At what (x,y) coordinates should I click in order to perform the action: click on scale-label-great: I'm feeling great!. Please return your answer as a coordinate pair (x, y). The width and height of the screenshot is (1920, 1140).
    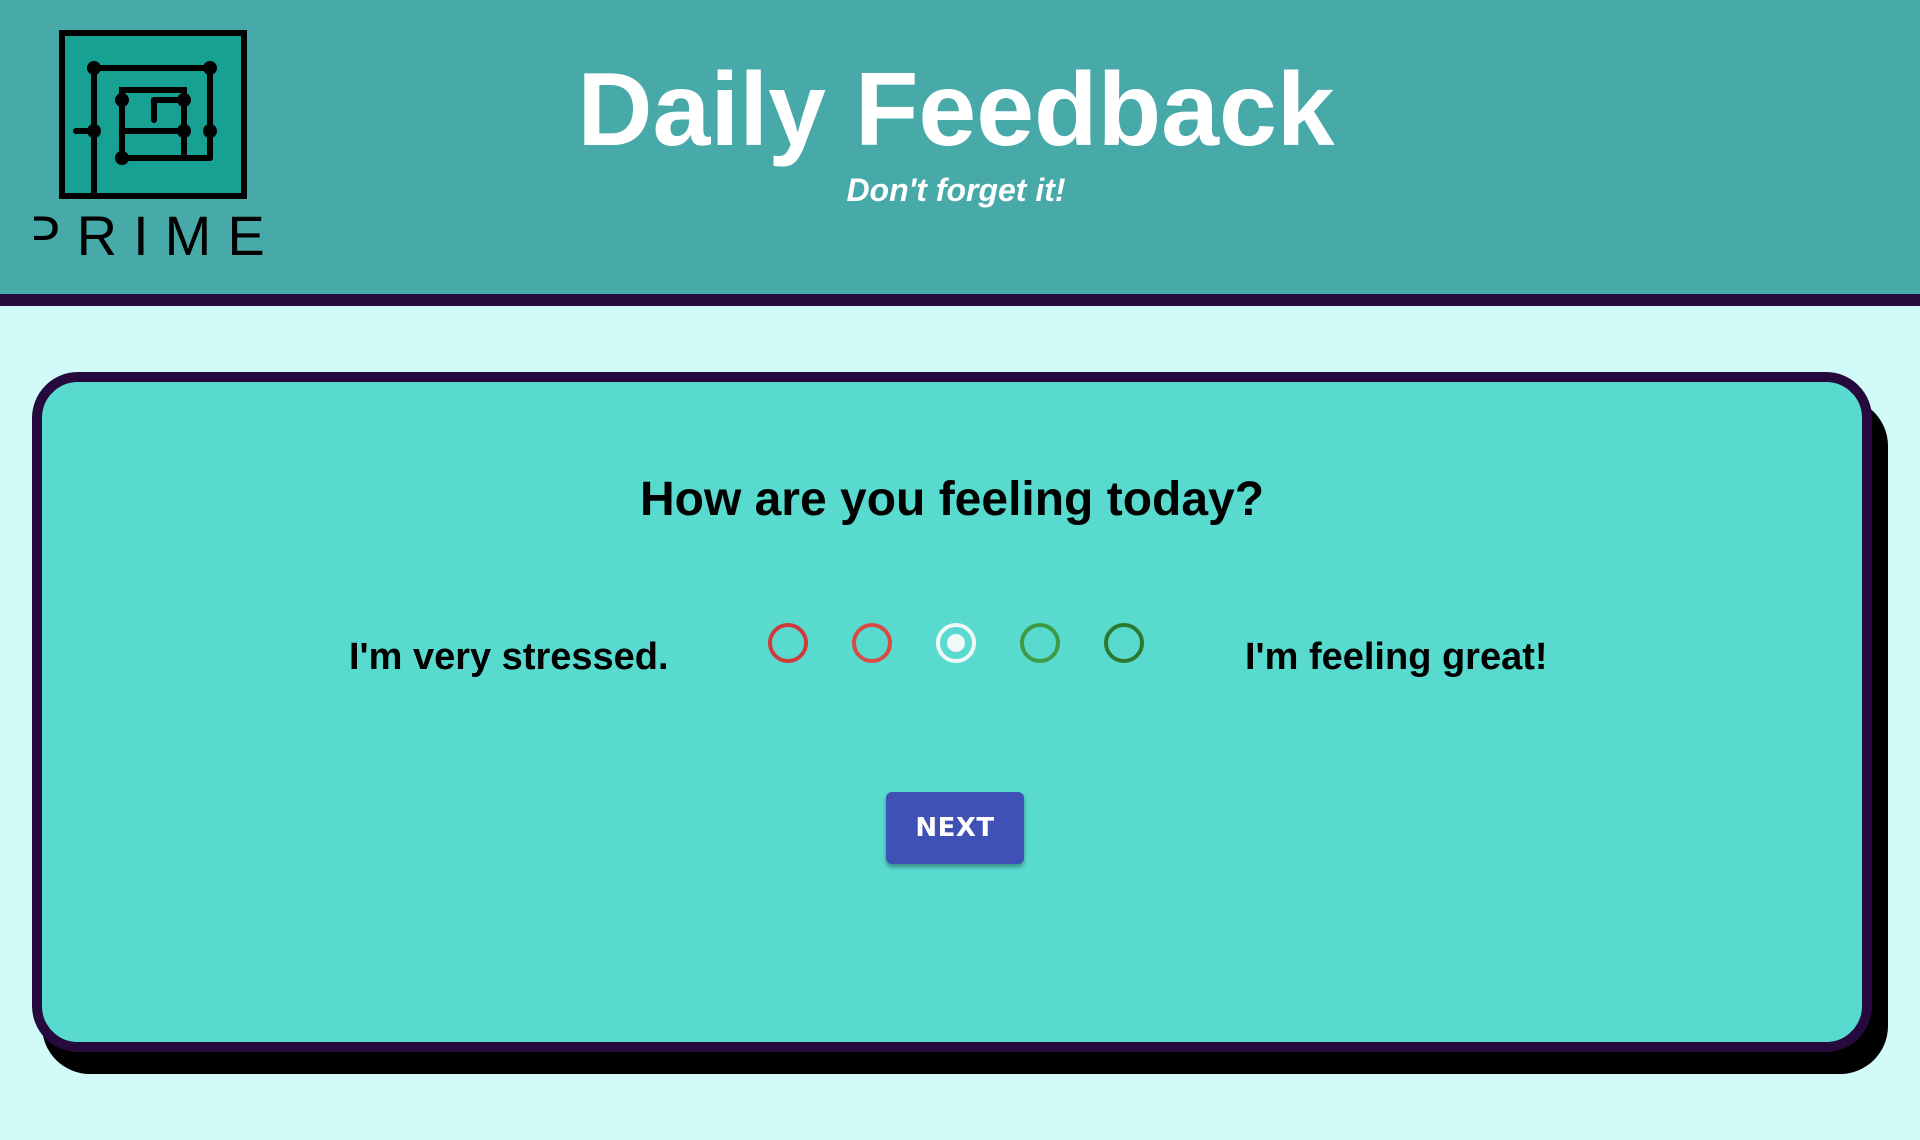
    Looking at the image, I should click on (1396, 657).